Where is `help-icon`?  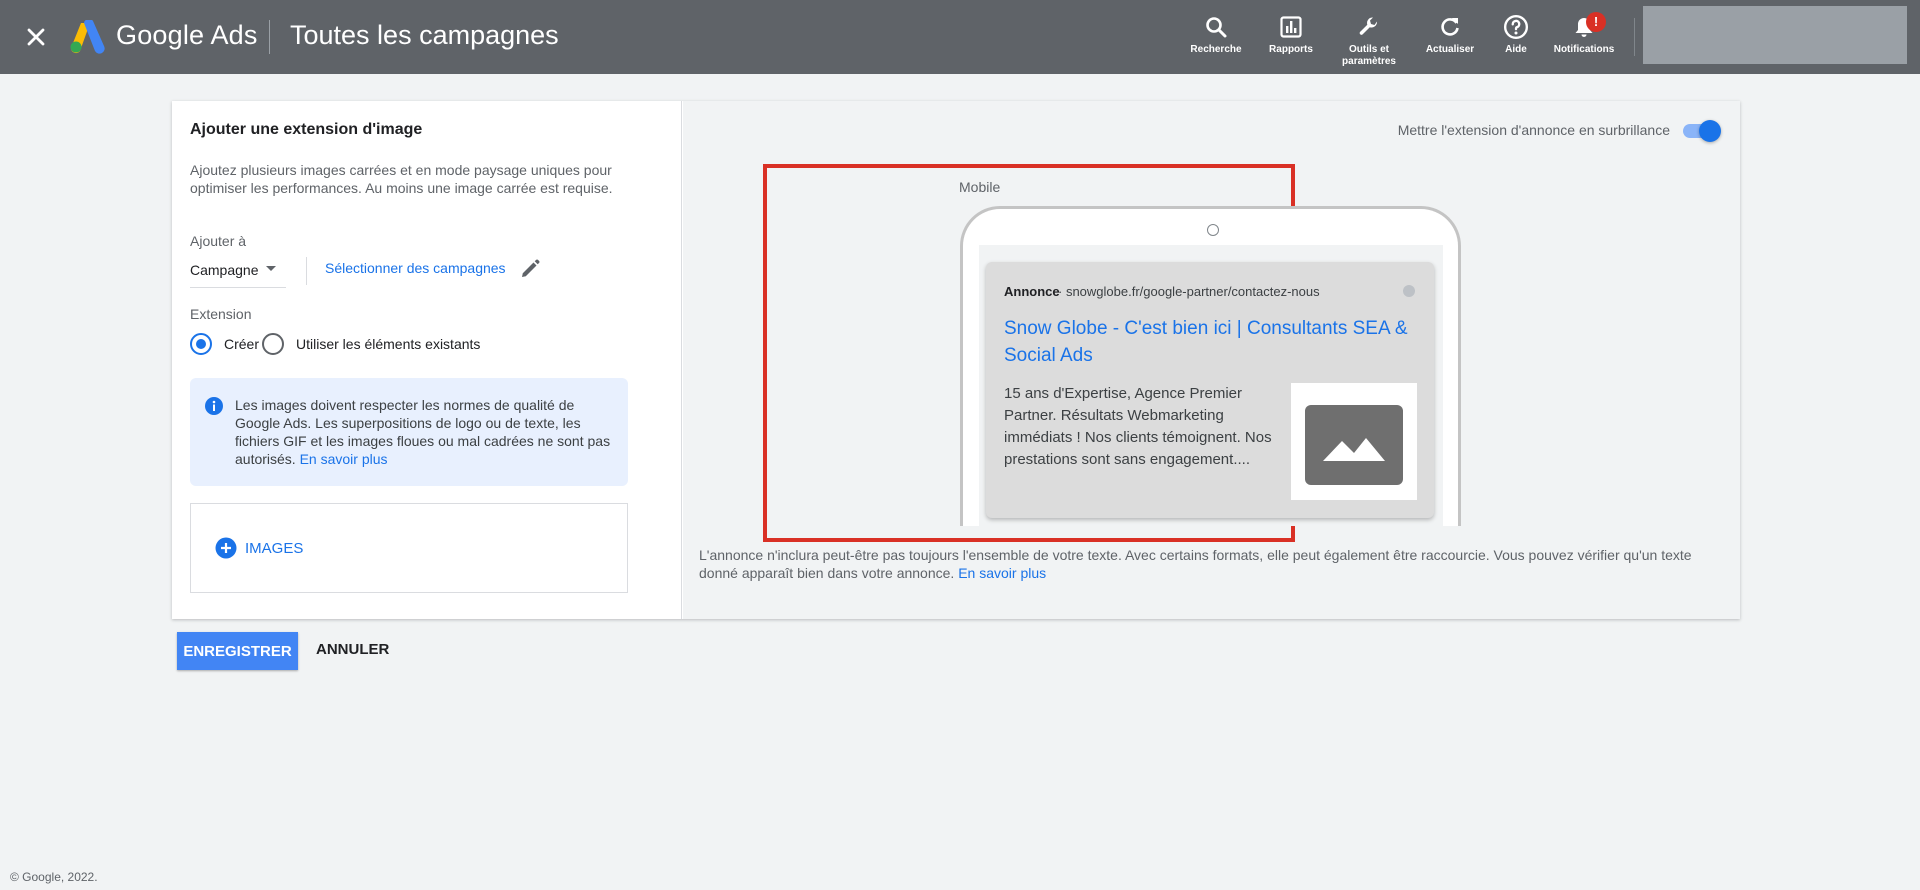 help-icon is located at coordinates (1516, 27).